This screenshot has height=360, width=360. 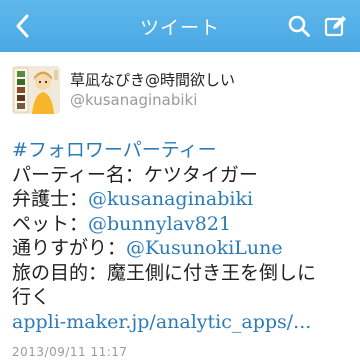 I want to click on tweet-line: 弁護士：@kusanaginabiki, so click(x=182, y=199).